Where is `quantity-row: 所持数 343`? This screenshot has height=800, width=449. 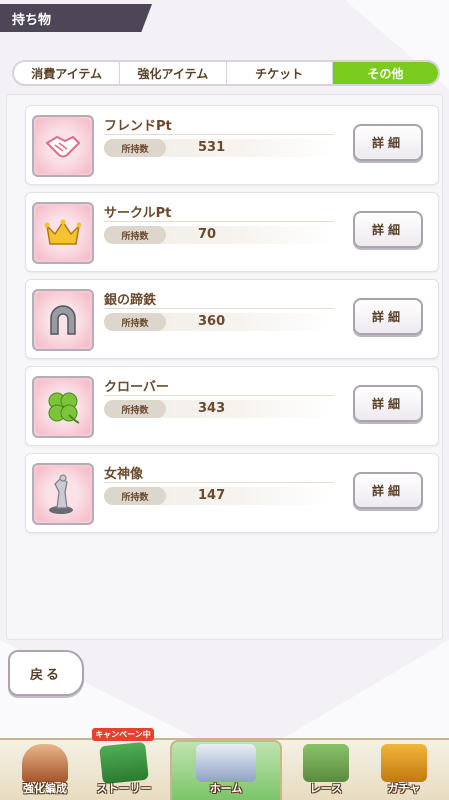 quantity-row: 所持数 343 is located at coordinates (219, 409).